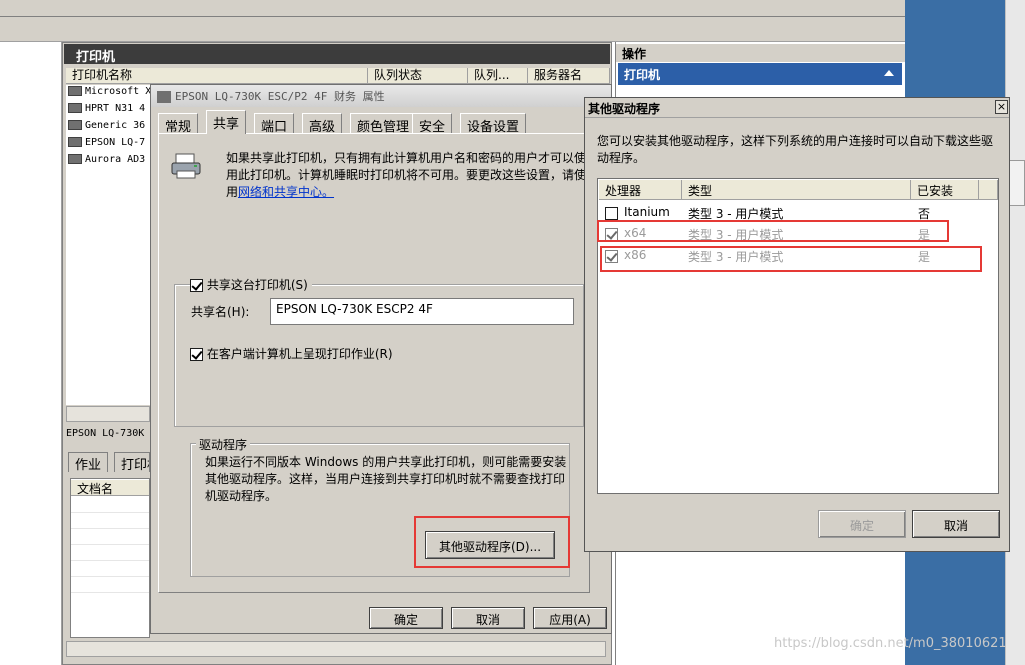 Image resolution: width=1025 pixels, height=665 pixels. Describe the element at coordinates (220, 312) in the screenshot. I see `share-name-label: 共享名(H):` at that location.